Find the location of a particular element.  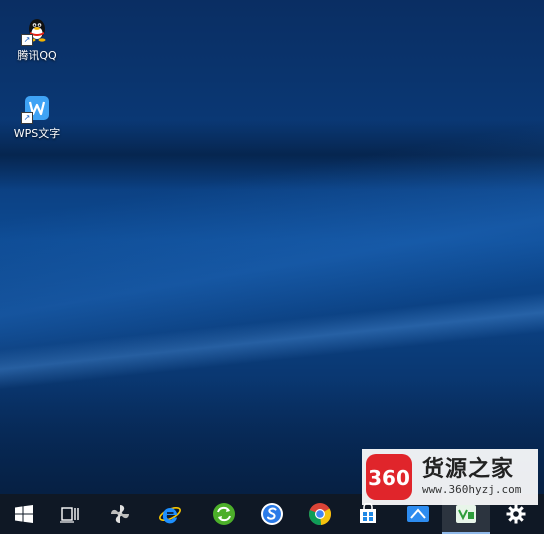

taskbar-app-ie is located at coordinates (170, 514).